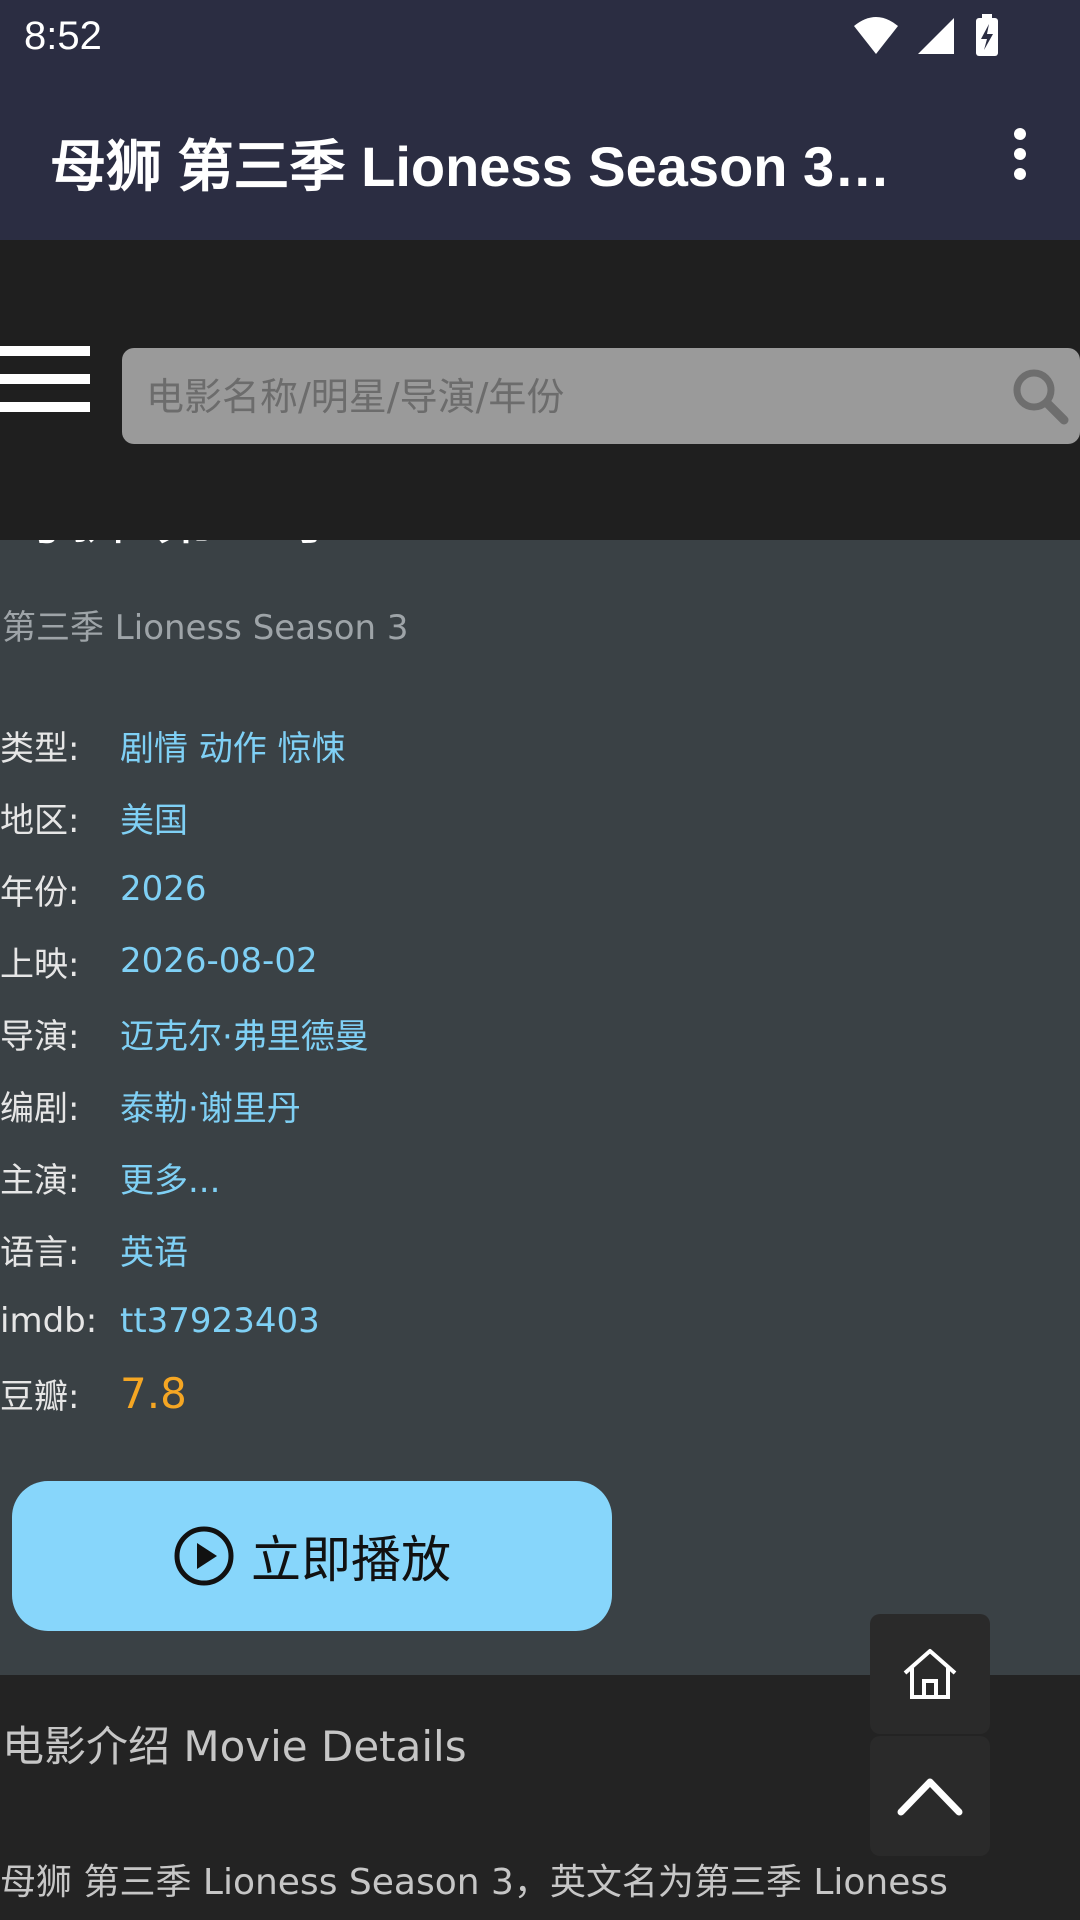 Image resolution: width=1080 pixels, height=1920 pixels. I want to click on play-now-button: 立即播放, so click(312, 1556).